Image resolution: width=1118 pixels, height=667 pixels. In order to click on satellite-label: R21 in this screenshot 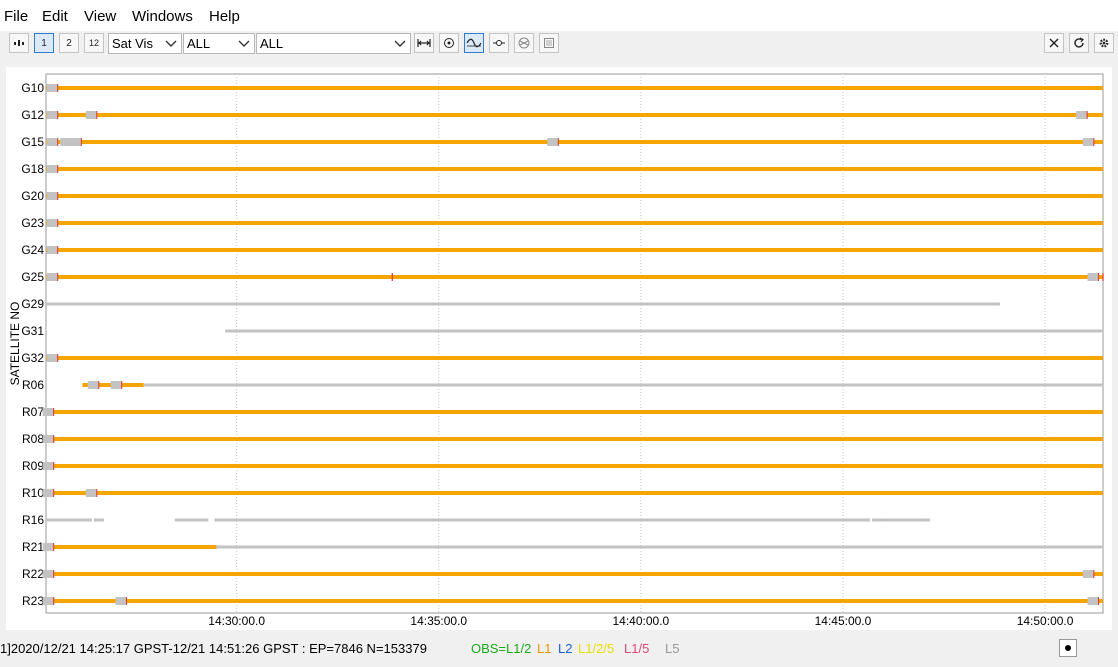, I will do `click(33, 547)`.